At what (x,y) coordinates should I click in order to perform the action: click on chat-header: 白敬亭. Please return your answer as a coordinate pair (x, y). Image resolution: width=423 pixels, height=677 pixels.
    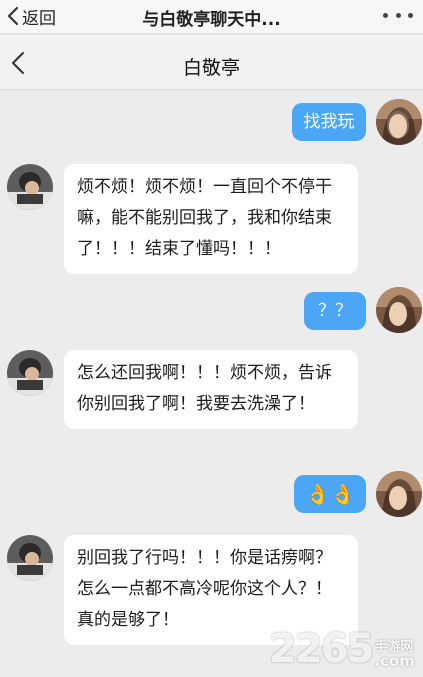
    Looking at the image, I should click on (211, 62).